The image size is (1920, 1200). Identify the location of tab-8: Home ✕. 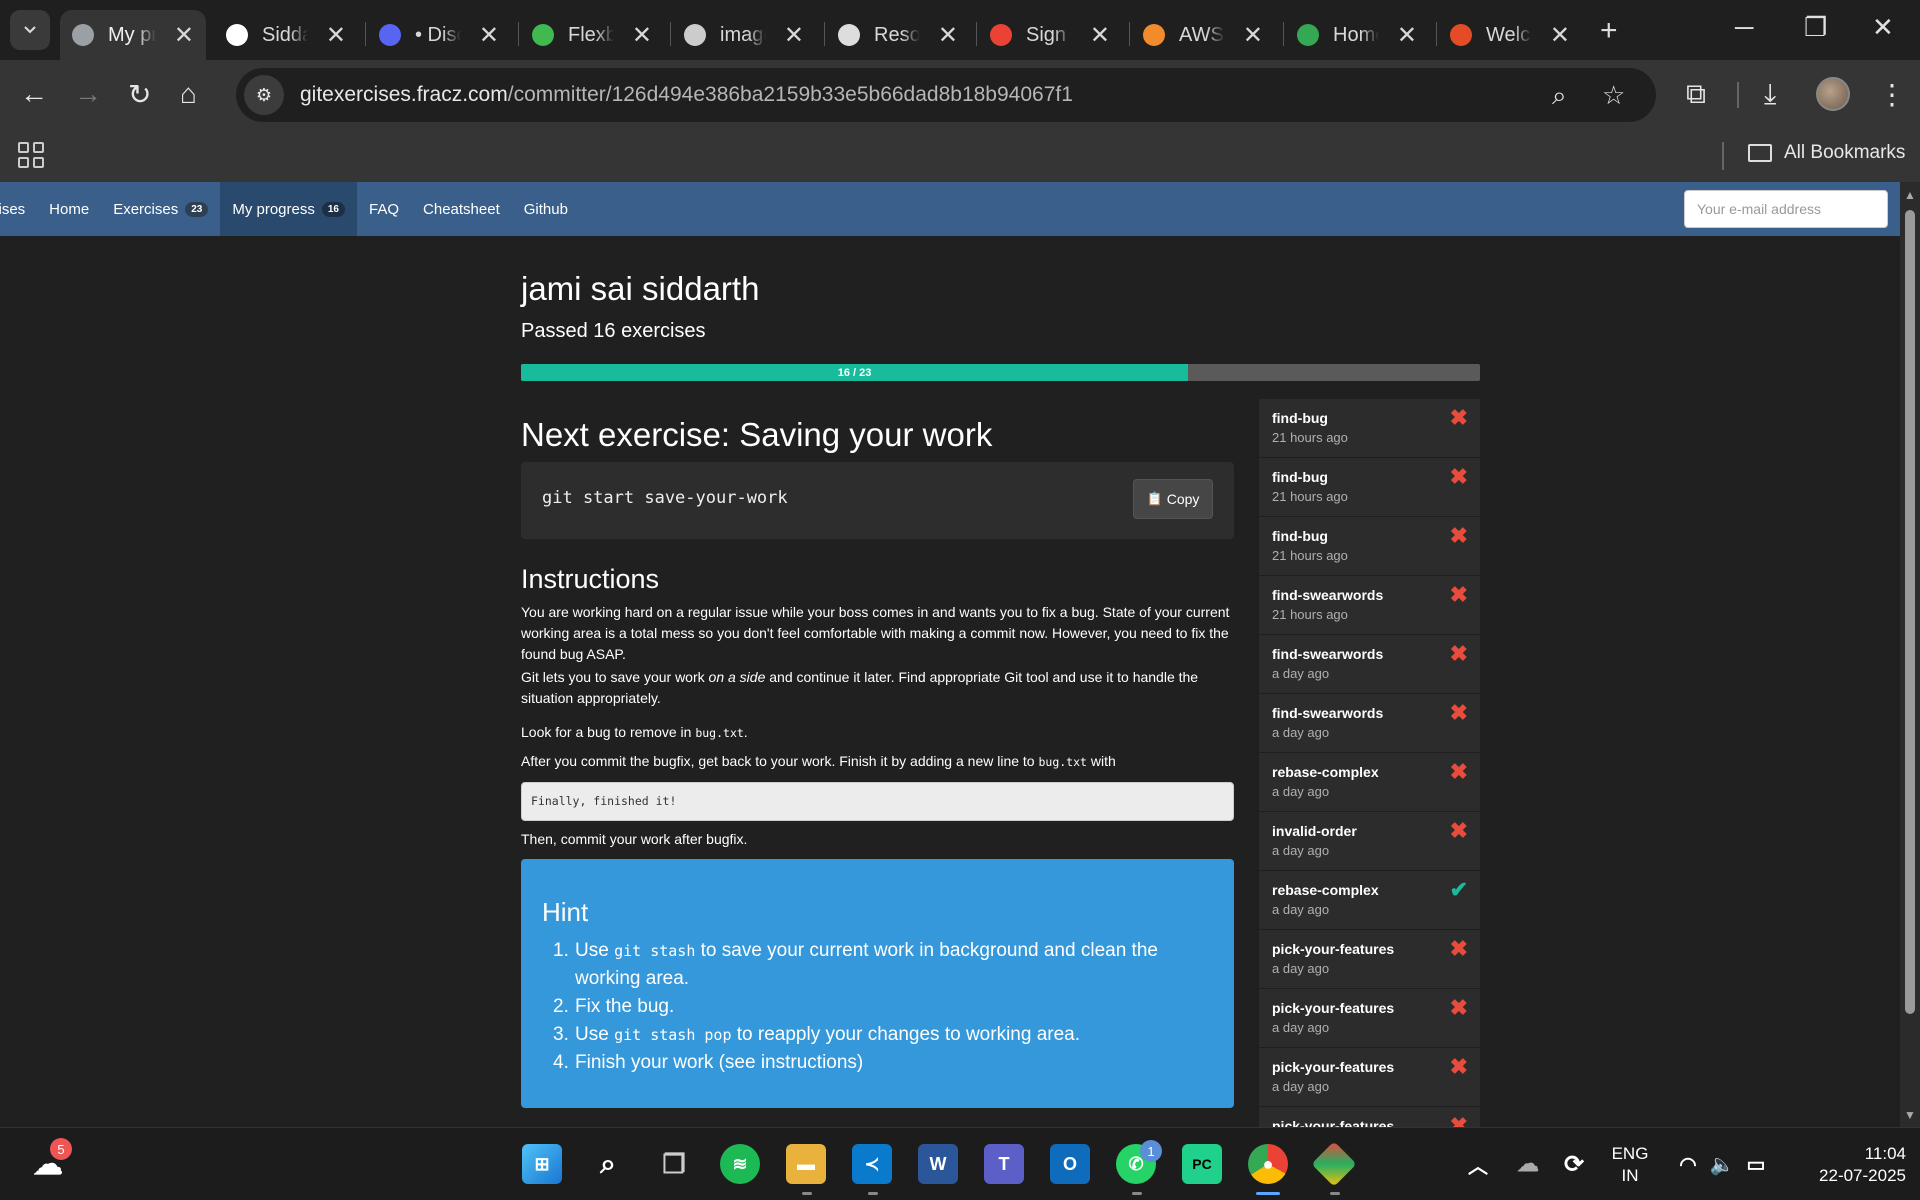
(1357, 35).